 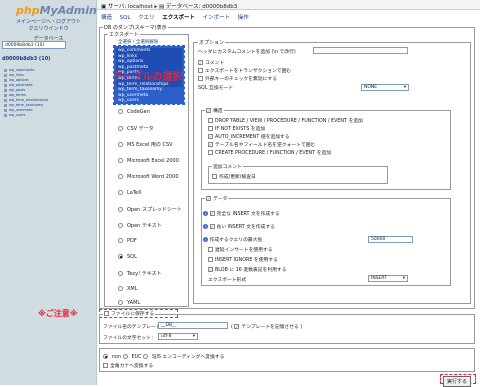 I want to click on transaction-option: エクスポートをトランザクションで囲む, so click(x=244, y=70).